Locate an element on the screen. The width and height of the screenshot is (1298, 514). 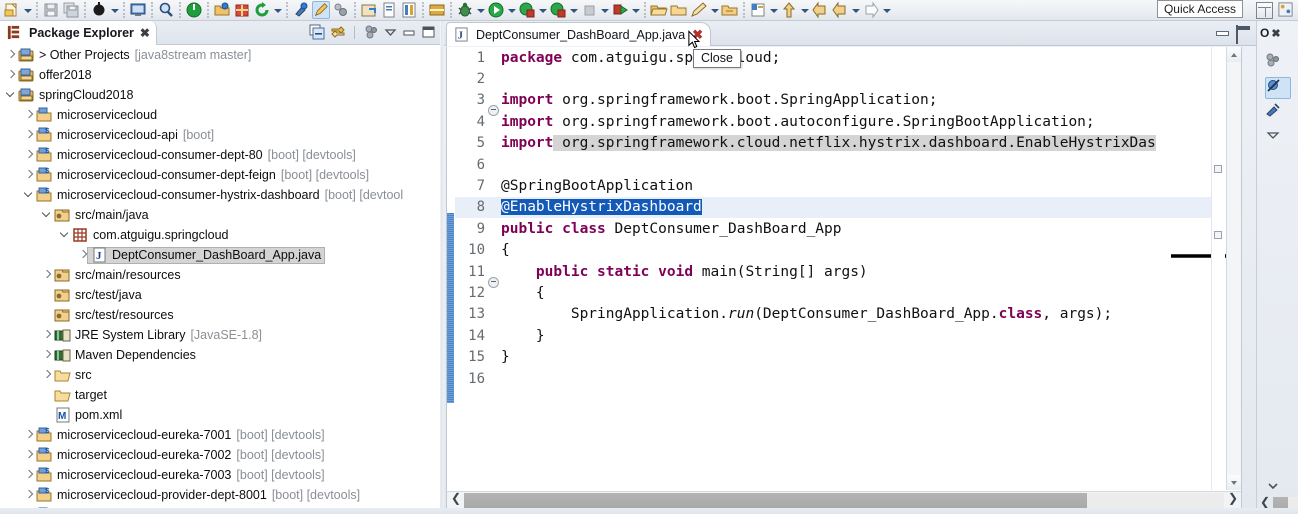
run-icon is located at coordinates (496, 10).